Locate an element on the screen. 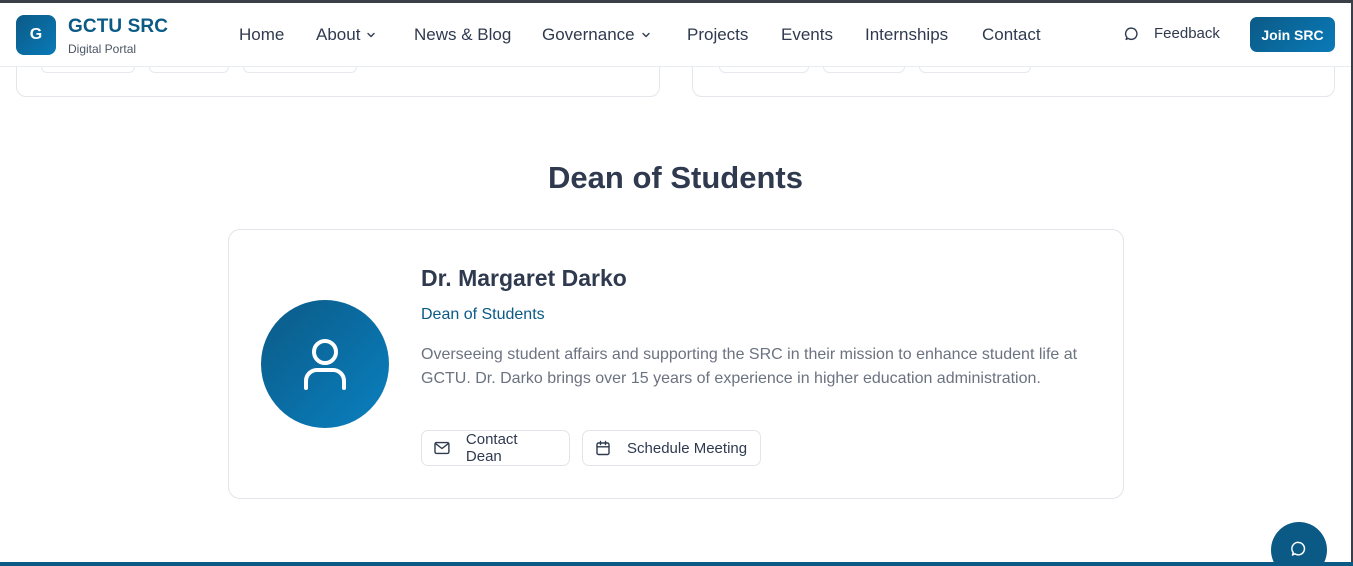  dean-name: Dr. Margaret Darko is located at coordinates (524, 278).